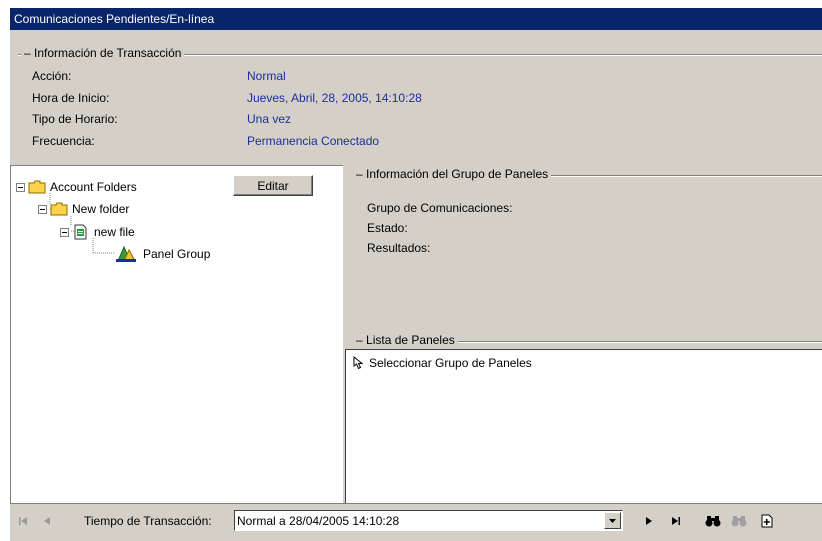  I want to click on first-record-button, so click(23, 521).